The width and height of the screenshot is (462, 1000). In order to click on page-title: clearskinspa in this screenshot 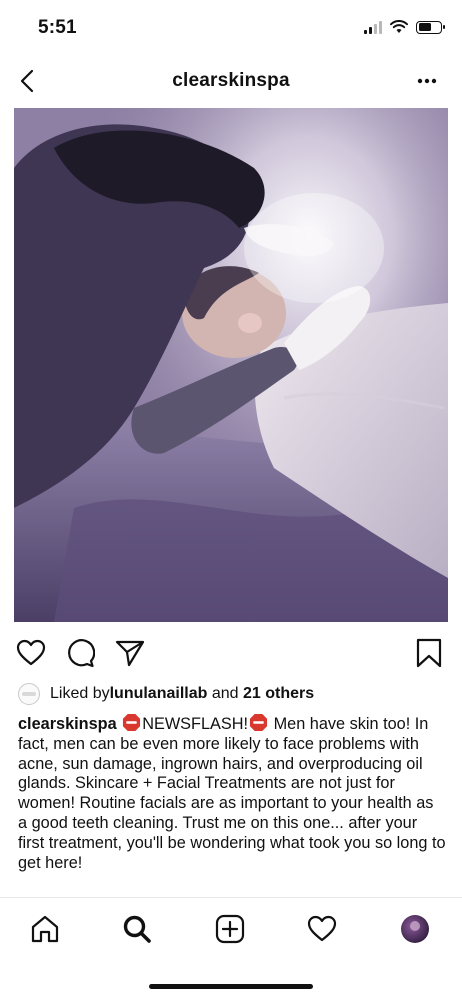, I will do `click(231, 81)`.